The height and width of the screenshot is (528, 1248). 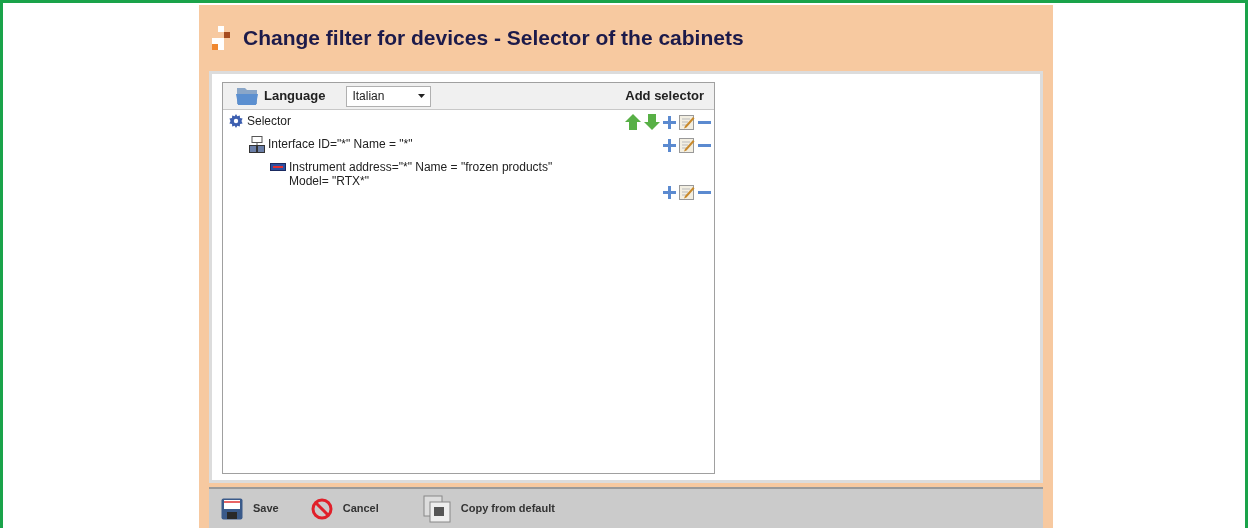 I want to click on add-selector-link: Add selector, so click(x=664, y=96).